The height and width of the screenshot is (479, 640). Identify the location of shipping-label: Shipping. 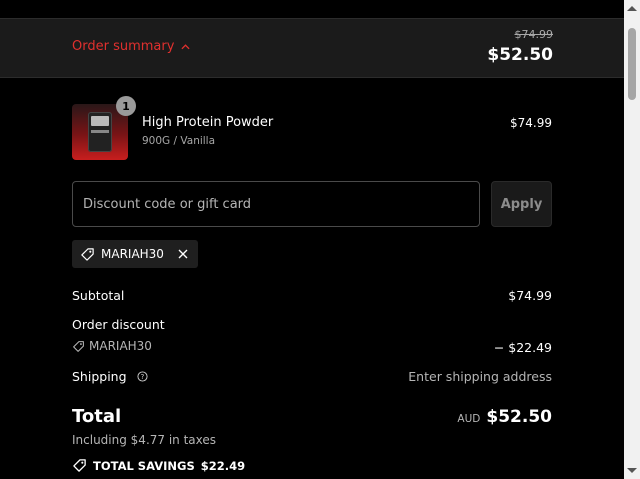
(99, 376).